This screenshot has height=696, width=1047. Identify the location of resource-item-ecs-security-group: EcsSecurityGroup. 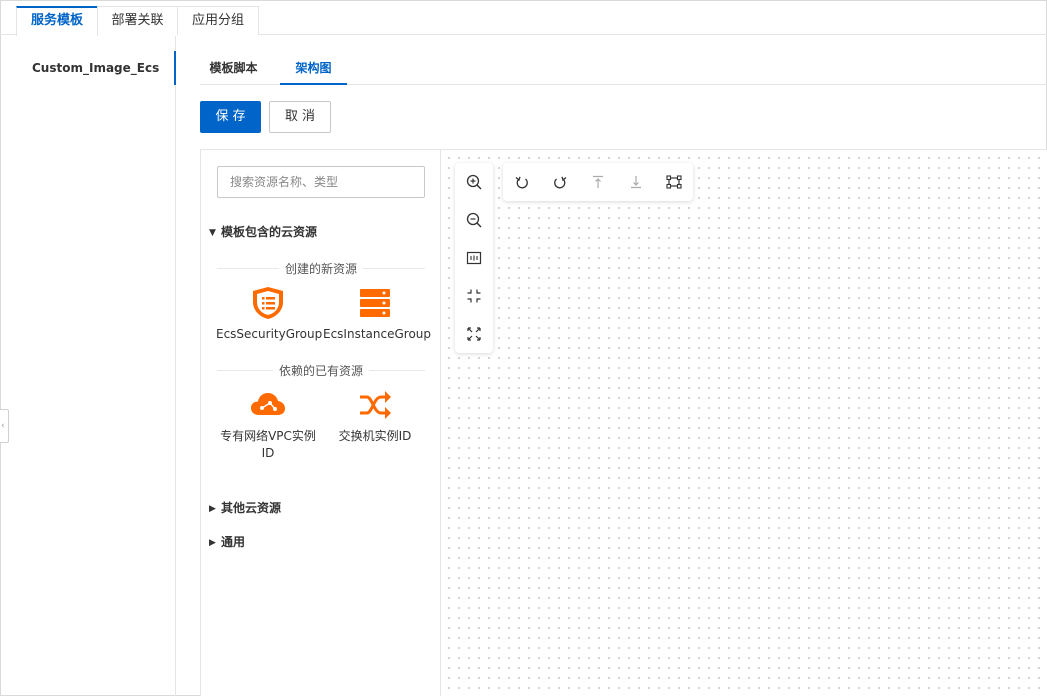
(269, 314).